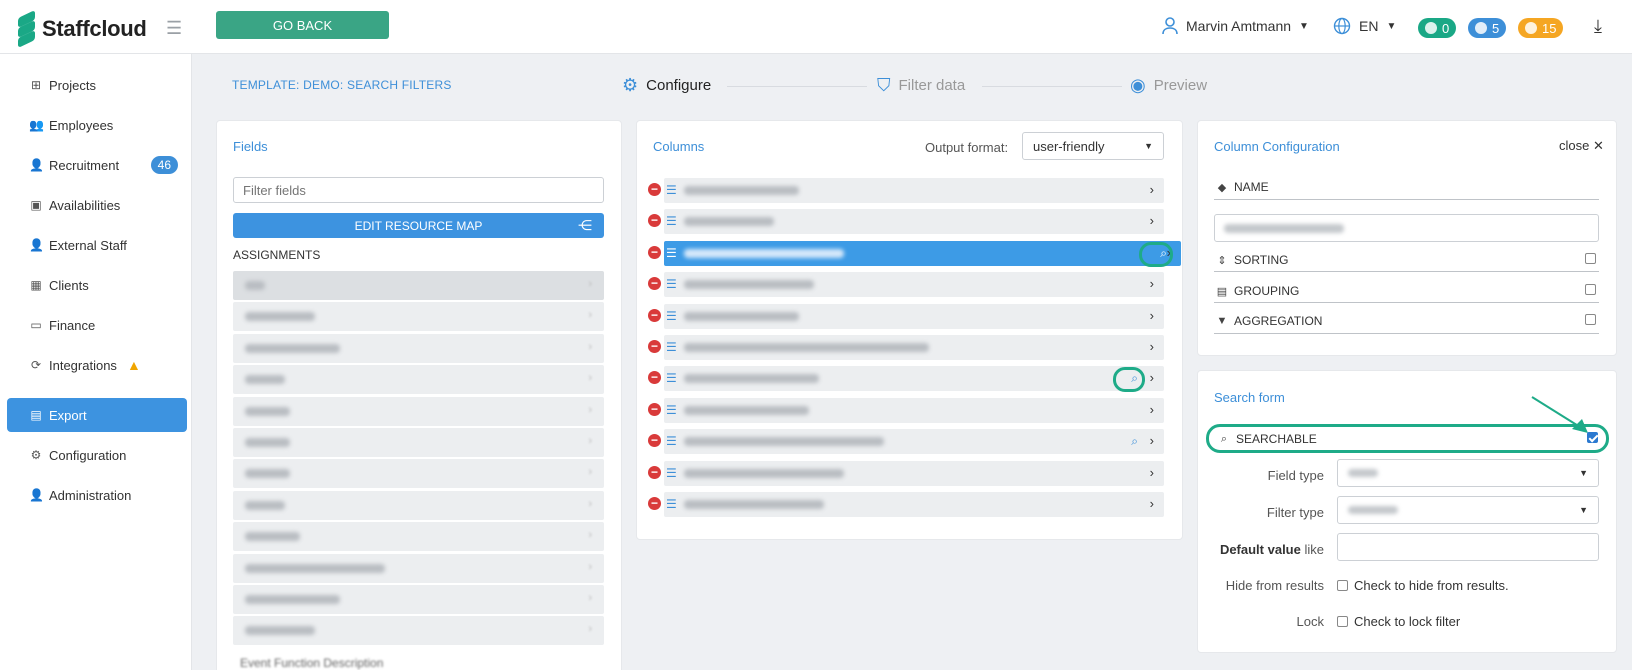 This screenshot has height=670, width=1632. Describe the element at coordinates (1235, 26) in the screenshot. I see `user-menu: Marvin Amtmann ▼` at that location.